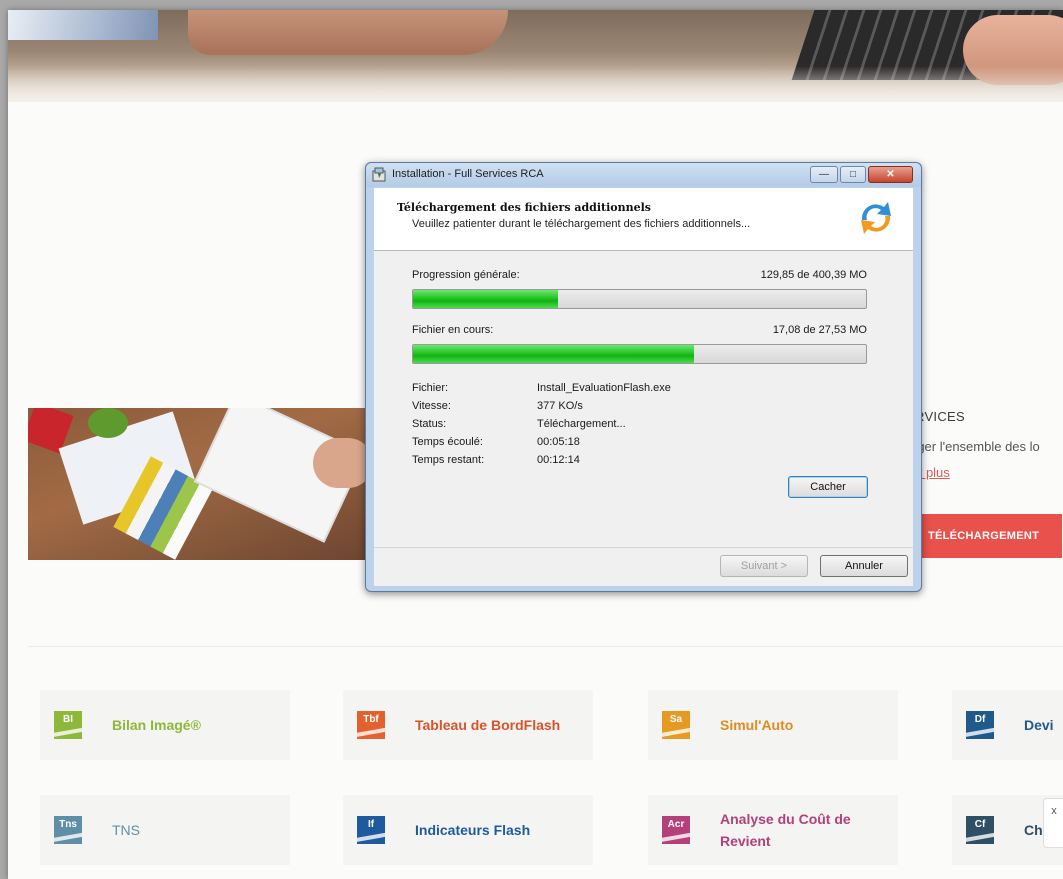 This screenshot has width=1063, height=879. I want to click on overall-progress-bar, so click(639, 299).